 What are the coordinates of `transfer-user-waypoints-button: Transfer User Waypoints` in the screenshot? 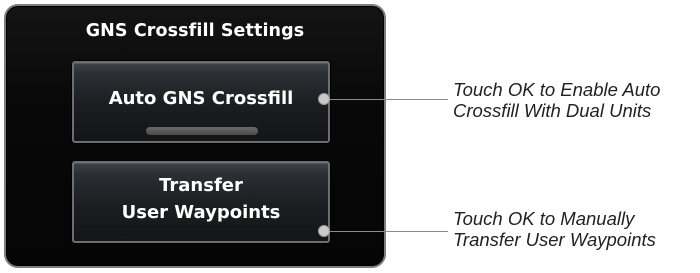 It's located at (201, 202).